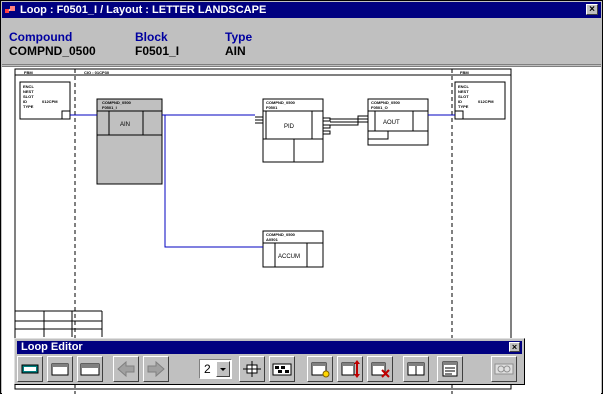 The width and height of the screenshot is (603, 394). I want to click on forward-button, so click(156, 369).